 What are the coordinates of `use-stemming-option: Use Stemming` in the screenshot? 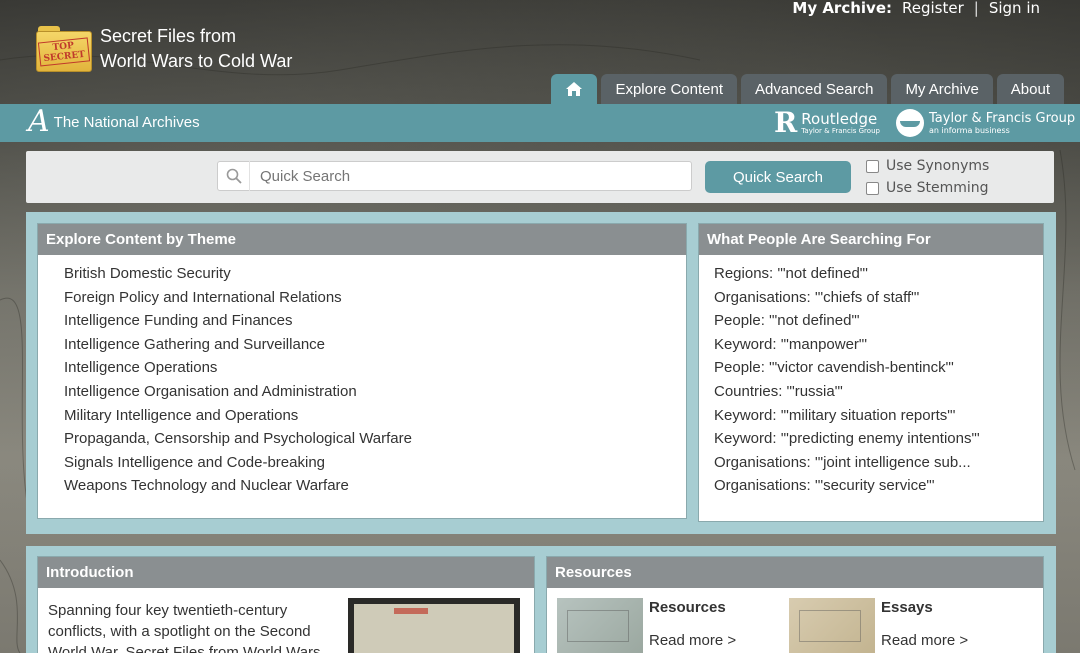 It's located at (927, 188).